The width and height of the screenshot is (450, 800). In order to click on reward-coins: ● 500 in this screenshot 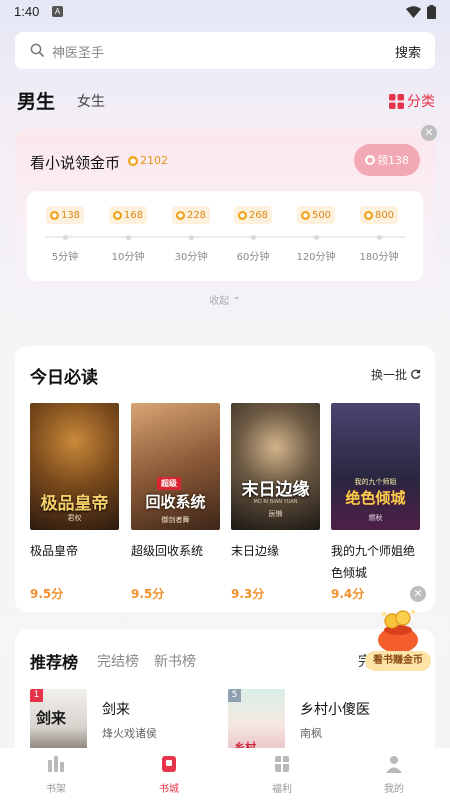, I will do `click(316, 215)`.